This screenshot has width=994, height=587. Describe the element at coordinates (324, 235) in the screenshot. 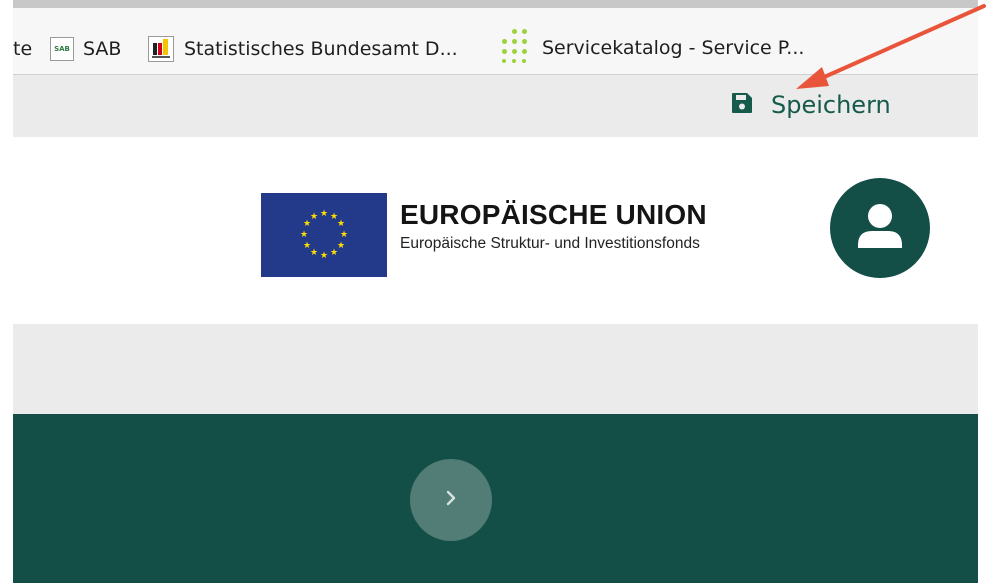

I see `eu-flag-logo: ★ ★ ★ ★ ★ ★ ★ ★ ★ ★ ★ ★` at that location.